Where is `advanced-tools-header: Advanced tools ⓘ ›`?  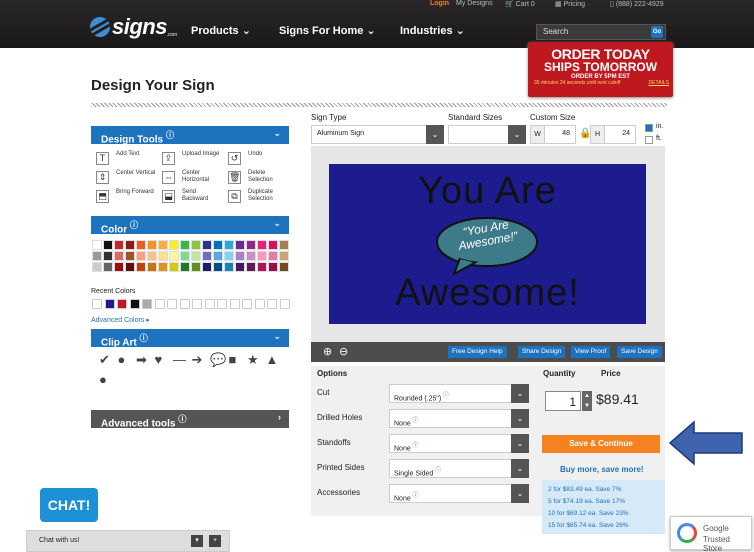
advanced-tools-header: Advanced tools ⓘ › is located at coordinates (190, 419).